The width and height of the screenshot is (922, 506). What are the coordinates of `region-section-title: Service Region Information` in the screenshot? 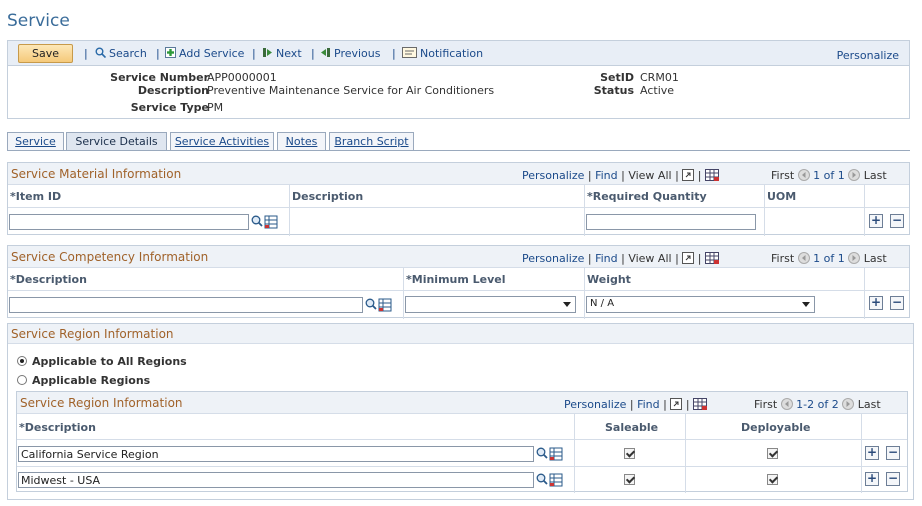 It's located at (92, 334).